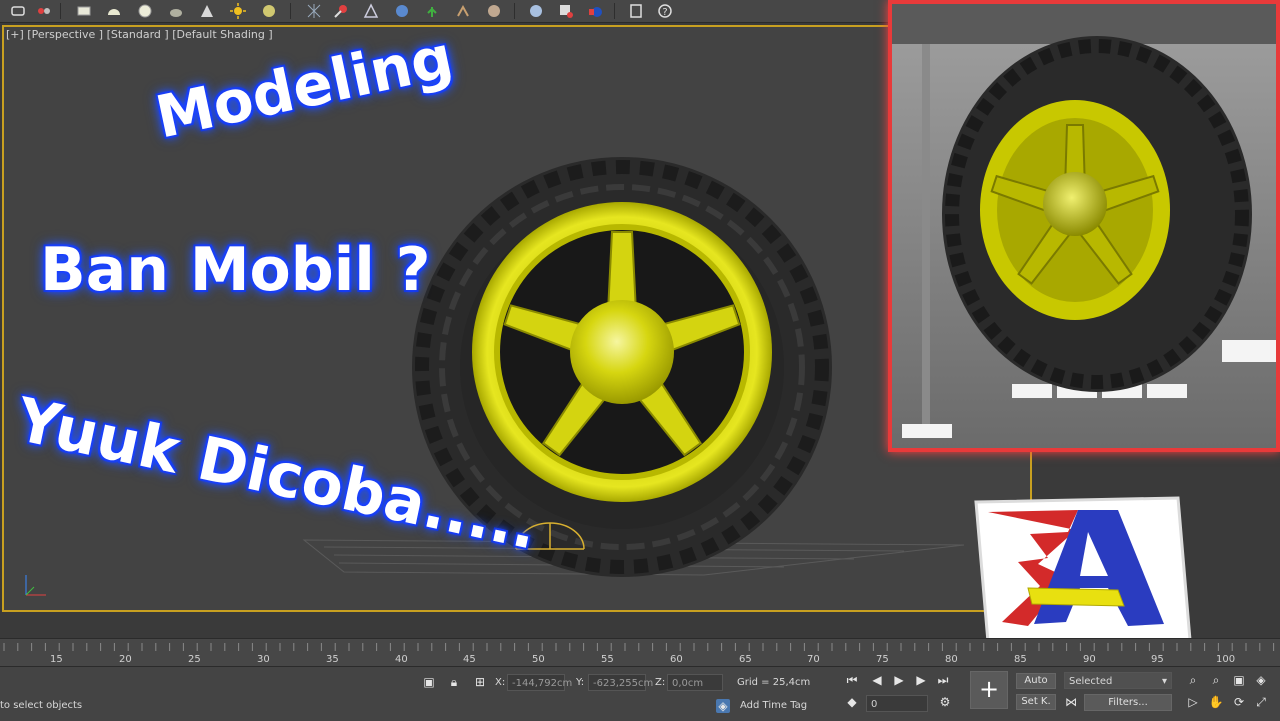 Image resolution: width=1280 pixels, height=721 pixels. I want to click on cone-icon, so click(207, 11).